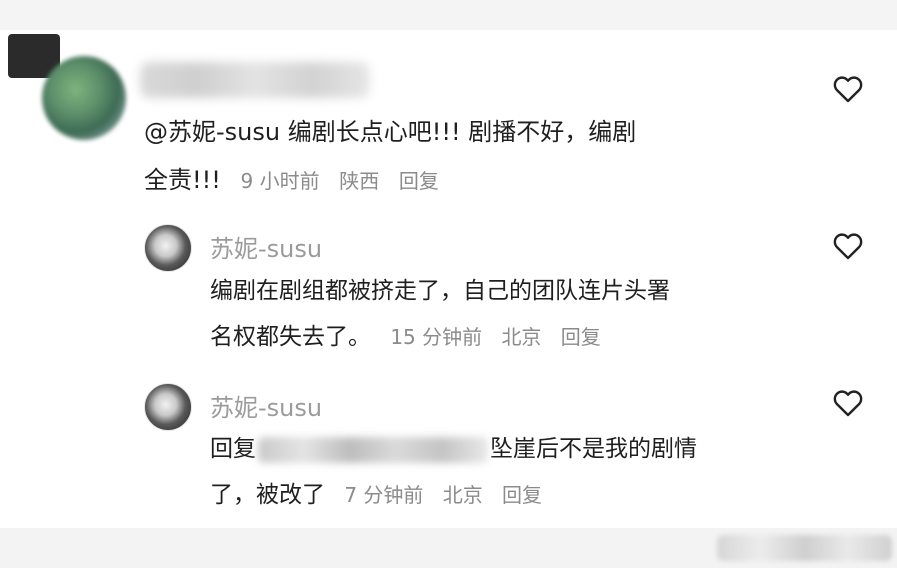  Describe the element at coordinates (373, 449) in the screenshot. I see `blurred-mention` at that location.